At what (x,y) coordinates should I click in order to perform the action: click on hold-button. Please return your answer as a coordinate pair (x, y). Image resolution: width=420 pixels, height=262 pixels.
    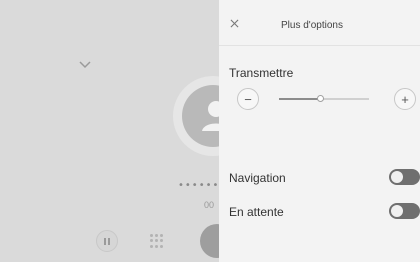
    Looking at the image, I should click on (107, 241).